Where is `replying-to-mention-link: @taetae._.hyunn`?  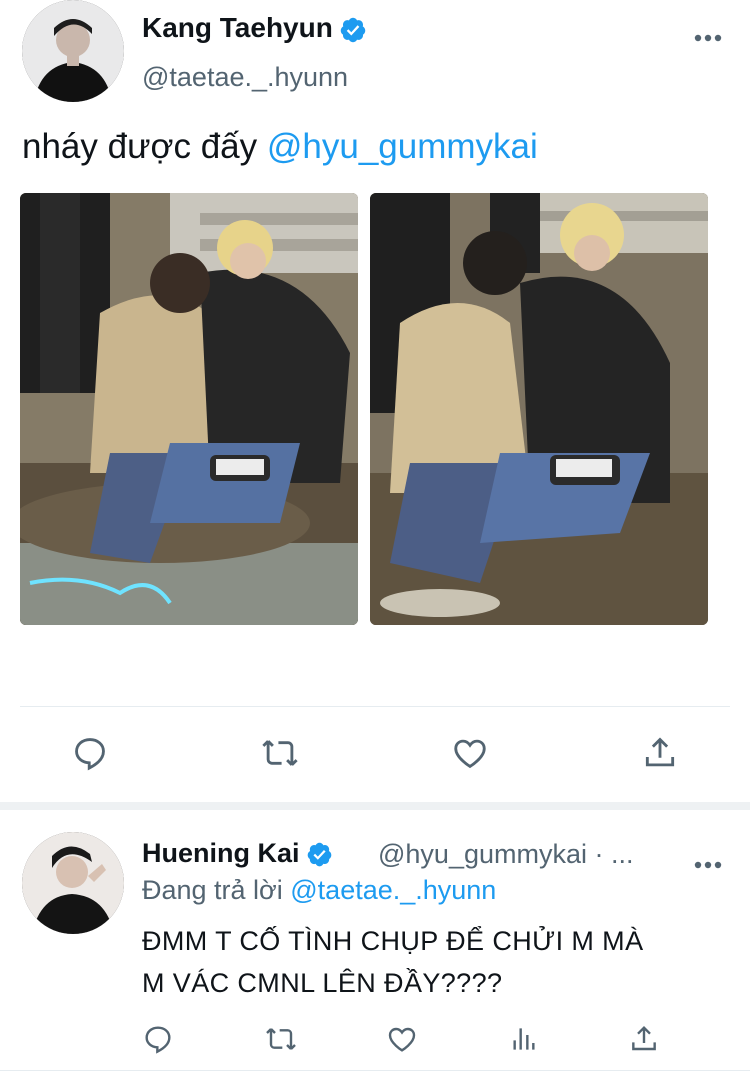
replying-to-mention-link: @taetae._.hyunn is located at coordinates (393, 890).